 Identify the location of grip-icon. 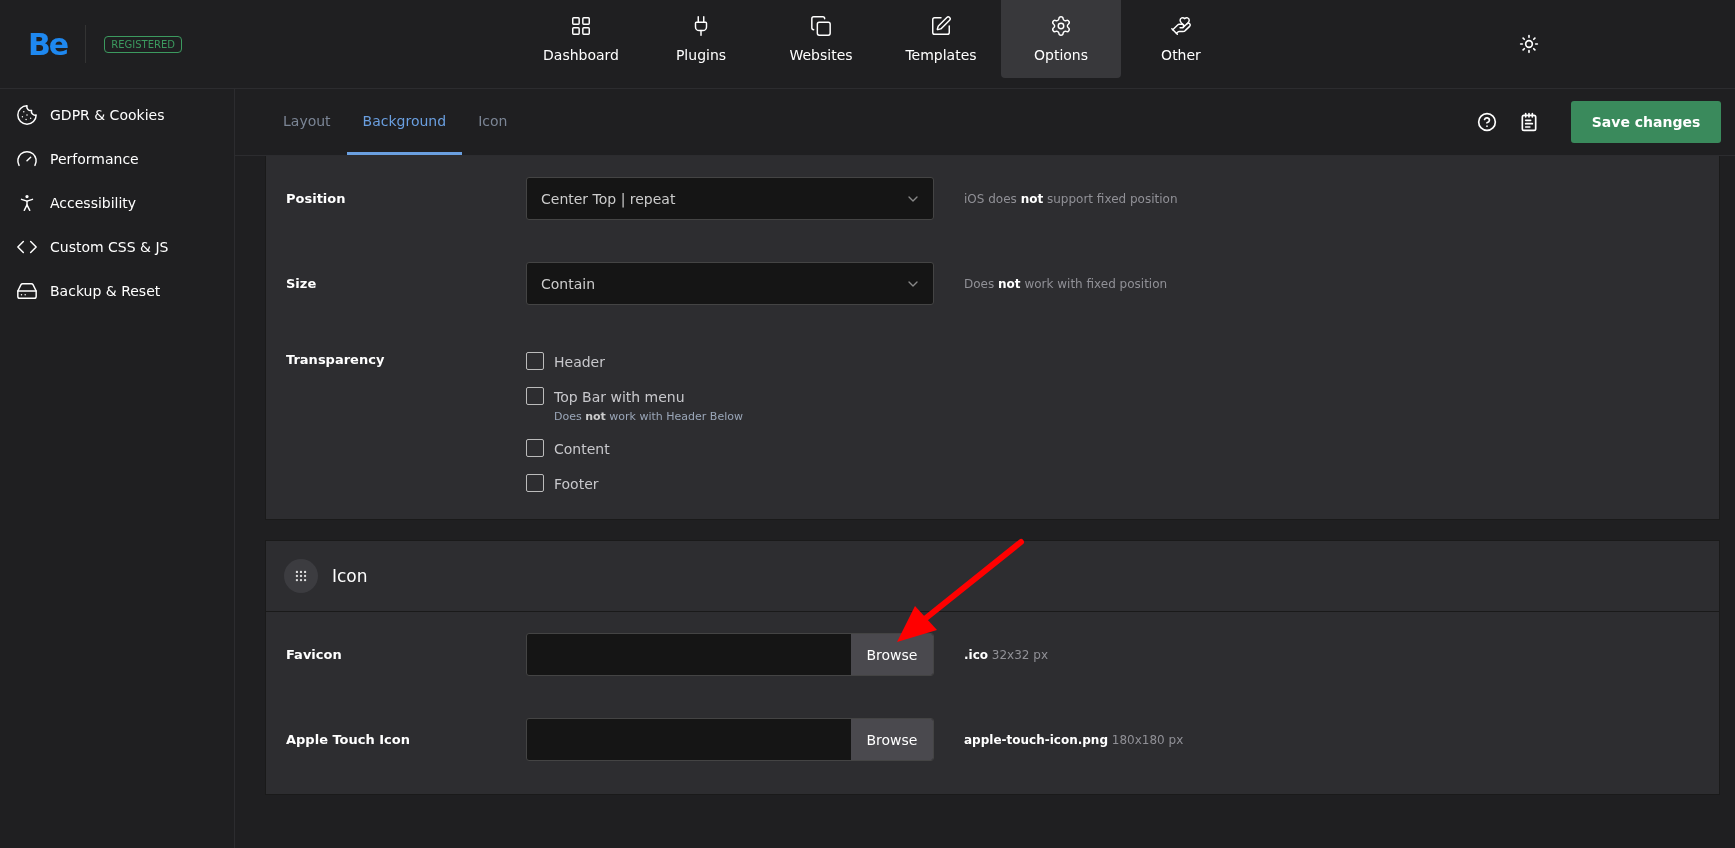
(301, 576).